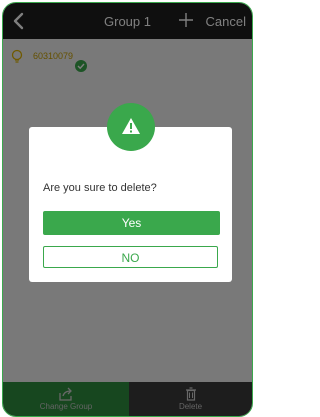 This screenshot has width=320, height=417. I want to click on warning-icon, so click(131, 127).